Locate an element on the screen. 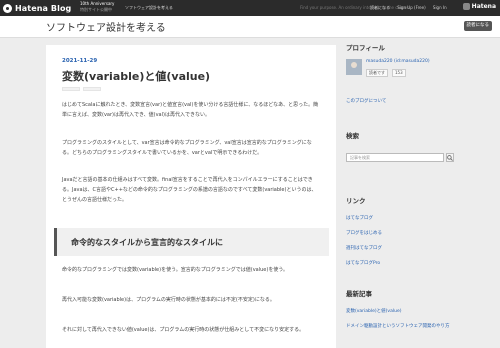 The height and width of the screenshot is (348, 500). links-heading: リンク is located at coordinates (356, 201).